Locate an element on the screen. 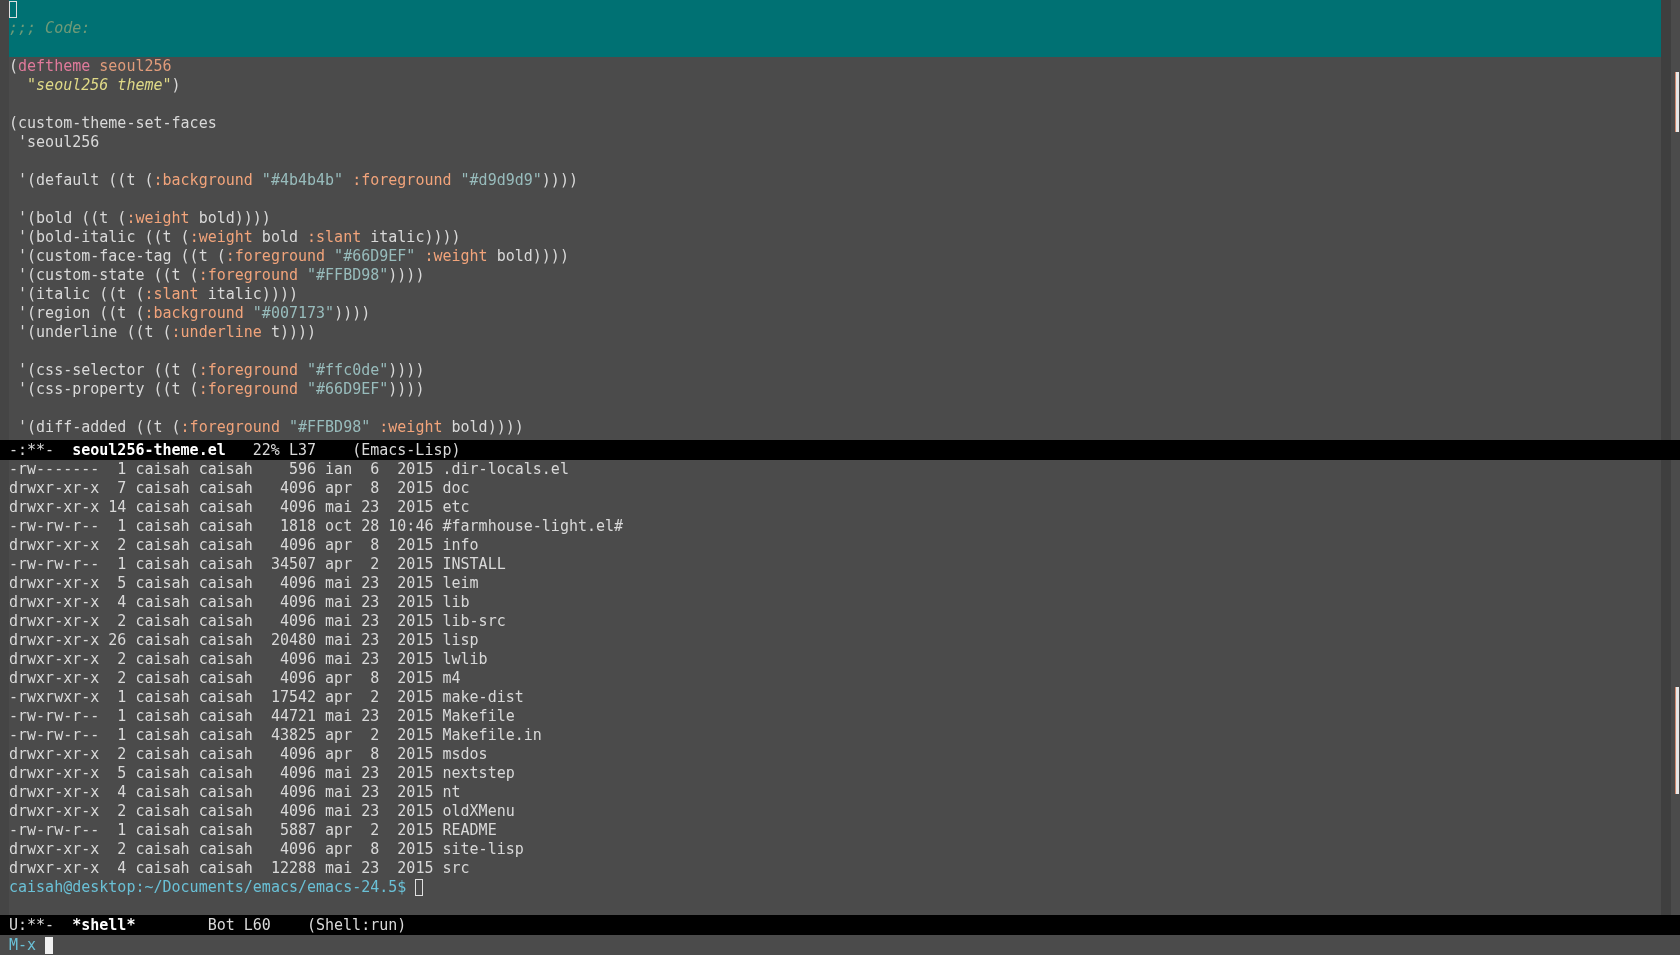 The width and height of the screenshot is (1680, 955). code-line: (custom-theme-set-faces is located at coordinates (113, 123).